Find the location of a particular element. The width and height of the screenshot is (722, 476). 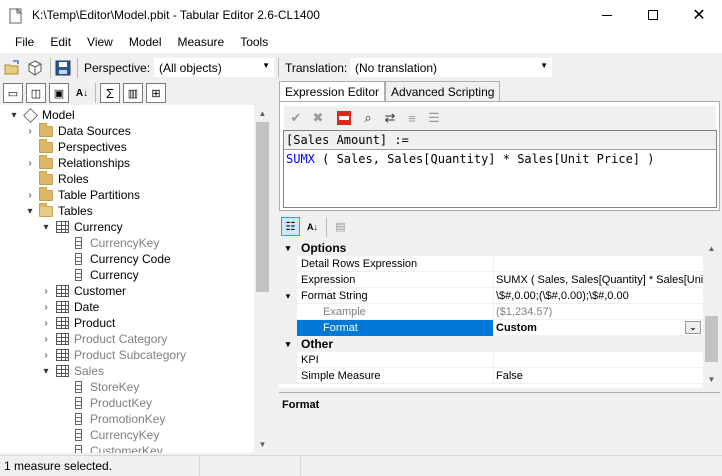

property-value: \$#,0.00;(\$#,0.00);\$#,0.00 is located at coordinates (598, 296).